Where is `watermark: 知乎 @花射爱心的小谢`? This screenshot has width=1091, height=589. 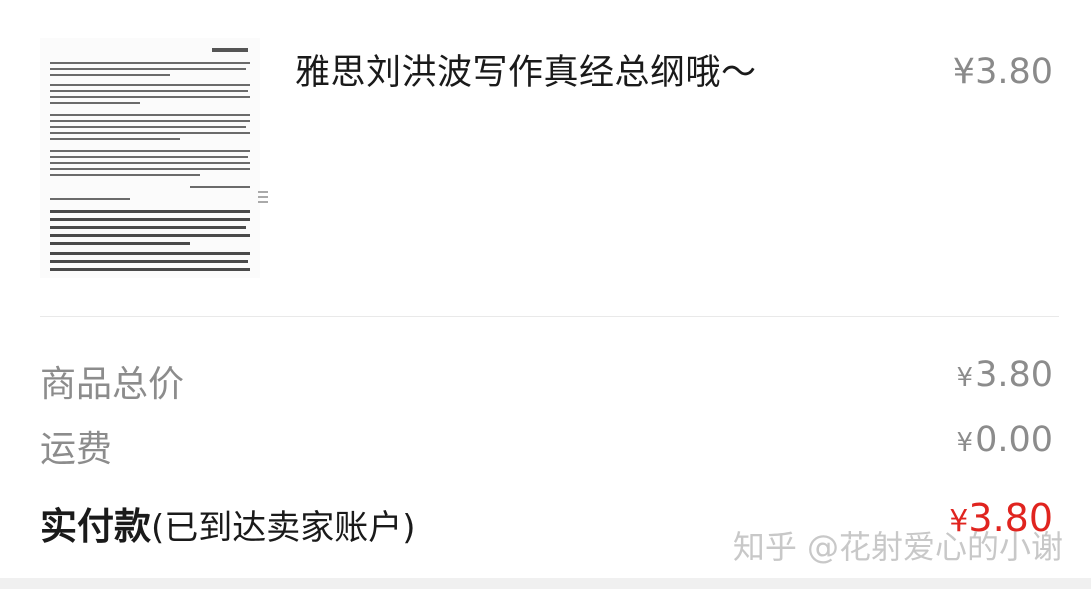
watermark: 知乎 @花射爱心的小谢 is located at coordinates (897, 547).